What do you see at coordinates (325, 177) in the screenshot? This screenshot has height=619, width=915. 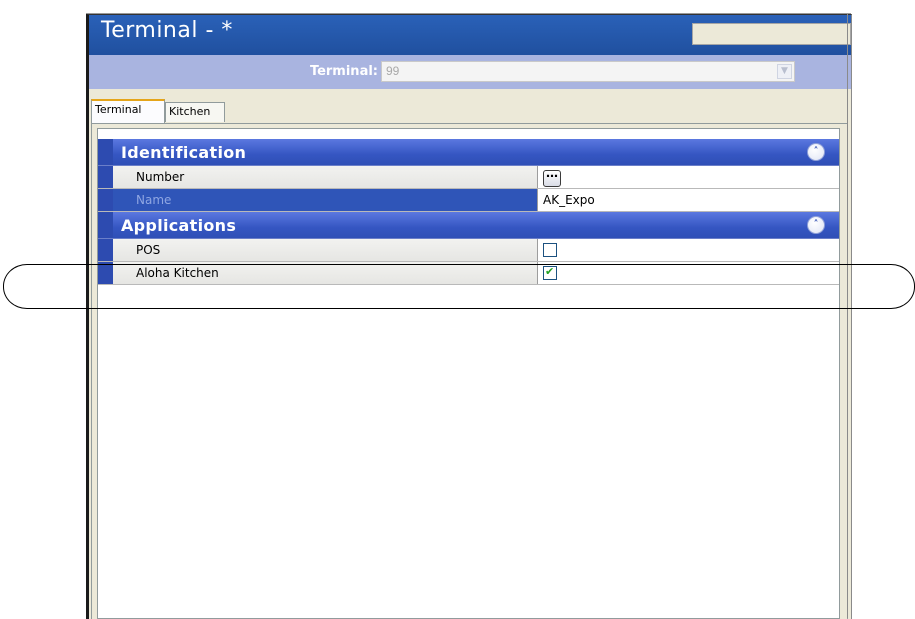 I see `row-label: Number` at bounding box center [325, 177].